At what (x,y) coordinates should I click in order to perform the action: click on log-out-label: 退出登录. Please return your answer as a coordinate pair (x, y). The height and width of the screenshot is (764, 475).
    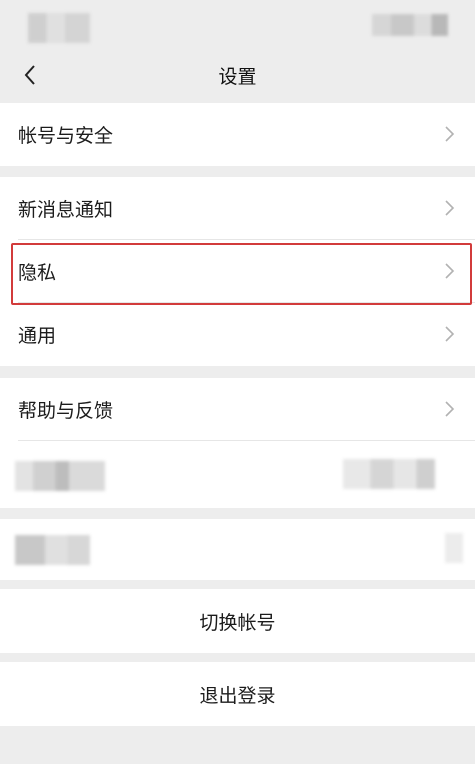
    Looking at the image, I should click on (237, 696).